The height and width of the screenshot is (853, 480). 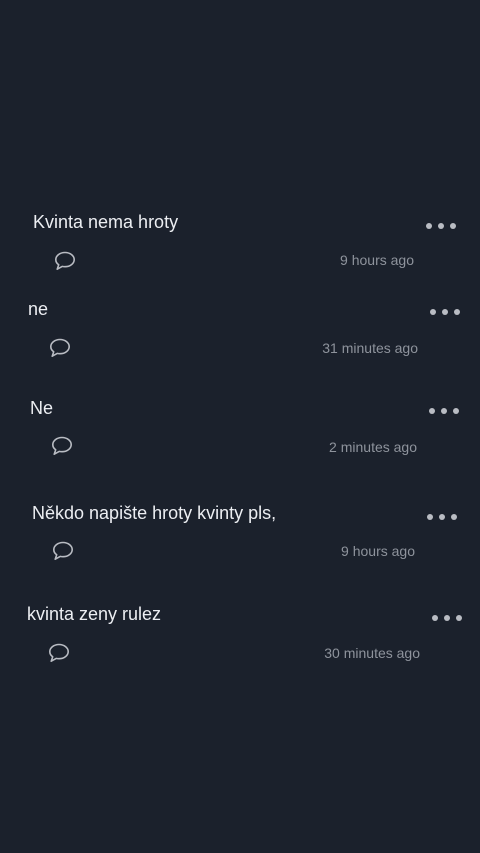 I want to click on post-text: Kvinta nema hroty, so click(x=106, y=222).